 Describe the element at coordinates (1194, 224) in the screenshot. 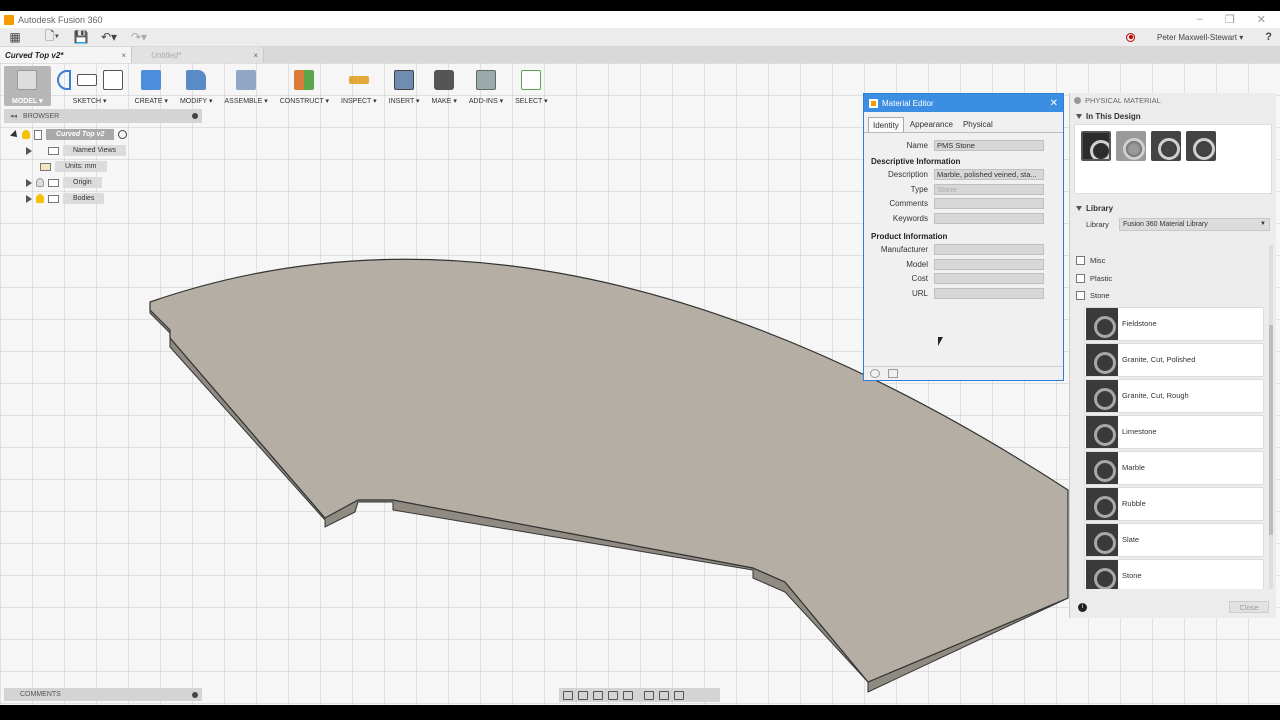

I see `library-dropdown: Fusion 360 Material Library ▼` at that location.